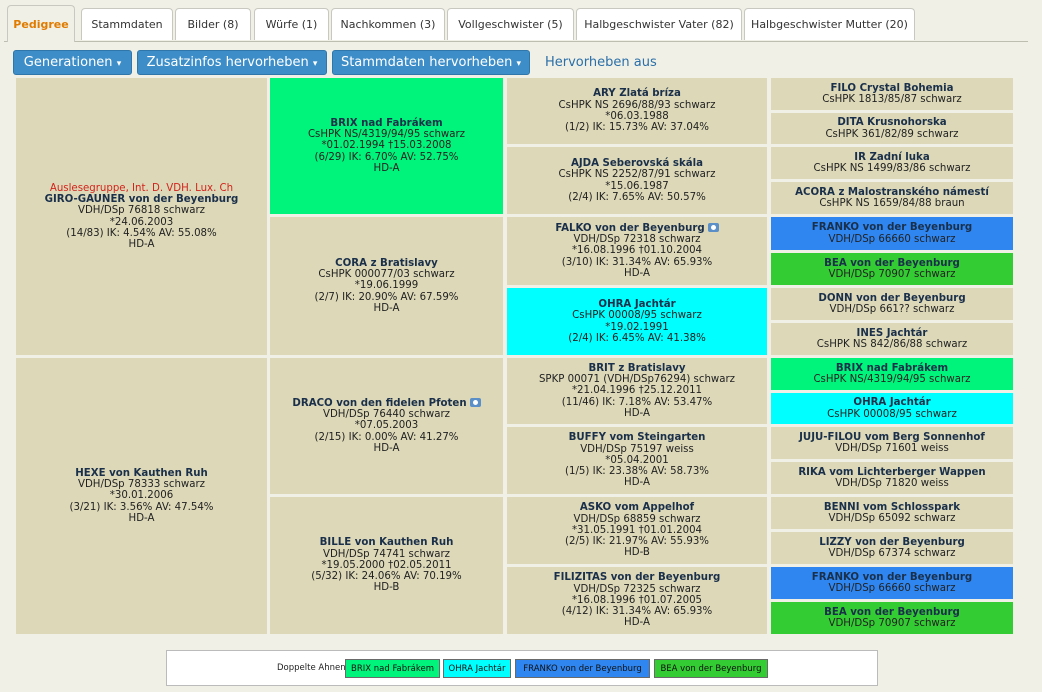  What do you see at coordinates (291, 24) in the screenshot?
I see `tab-wuerfe: Würfe (1)` at bounding box center [291, 24].